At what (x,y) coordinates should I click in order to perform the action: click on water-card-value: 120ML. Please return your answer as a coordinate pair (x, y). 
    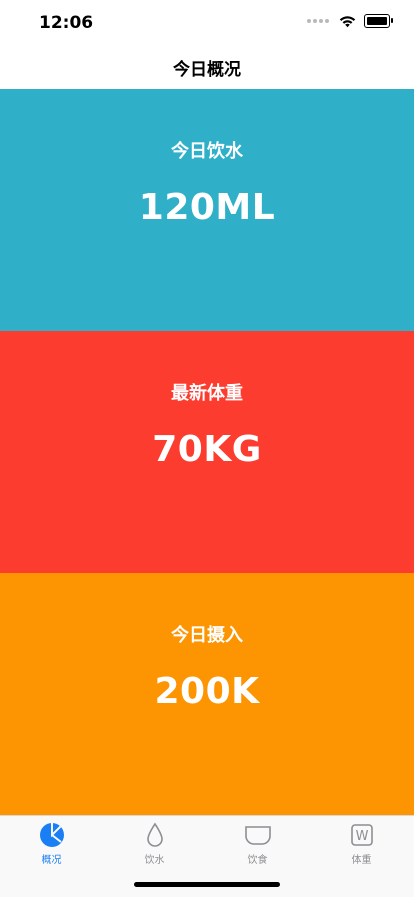
    Looking at the image, I should click on (207, 207).